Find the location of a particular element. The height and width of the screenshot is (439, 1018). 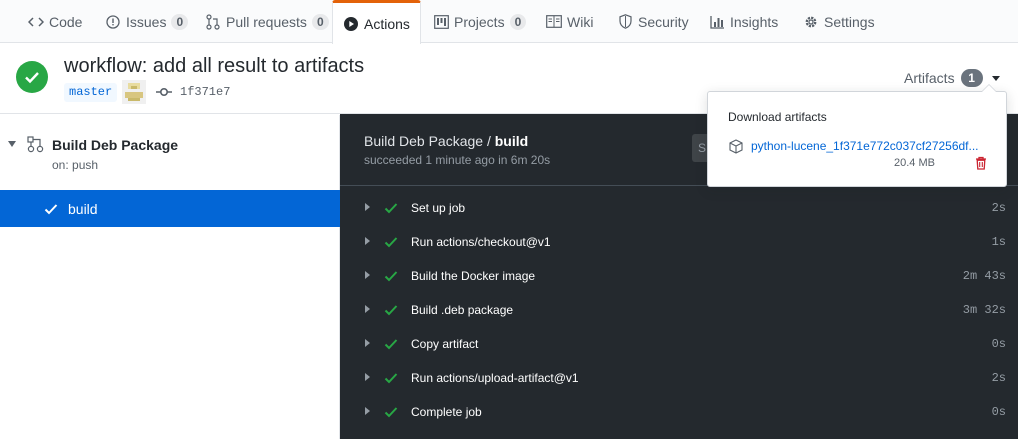

tab-projects: Projects 0 is located at coordinates (480, 21).